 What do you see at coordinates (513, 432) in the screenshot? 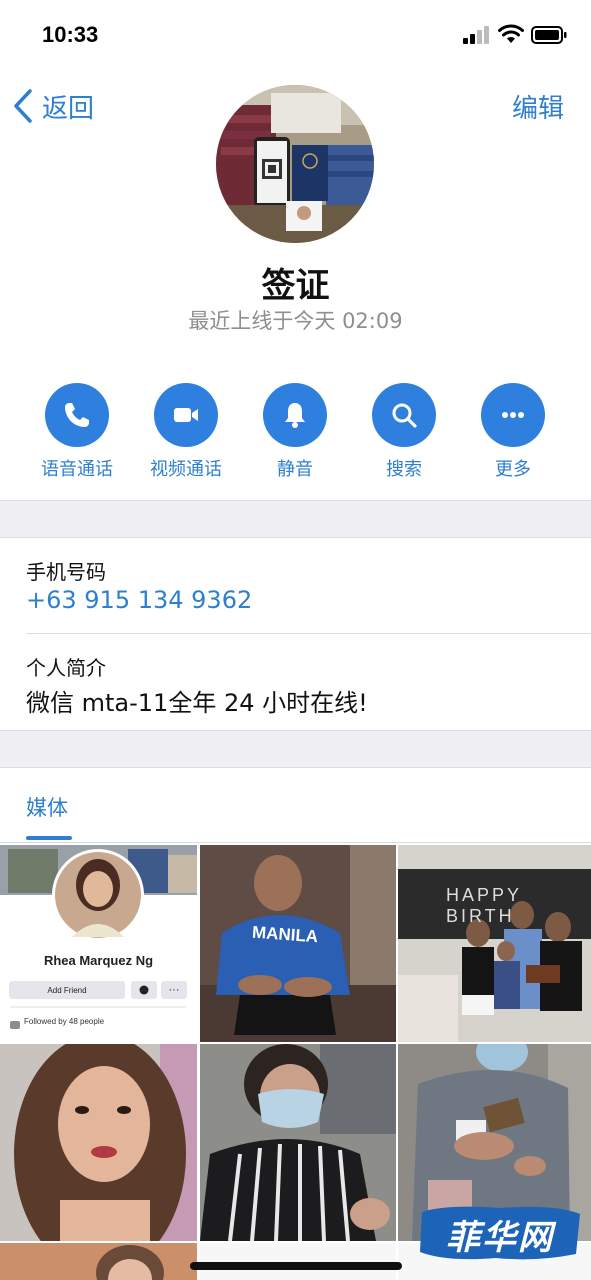
I see `more-button: 更多` at bounding box center [513, 432].